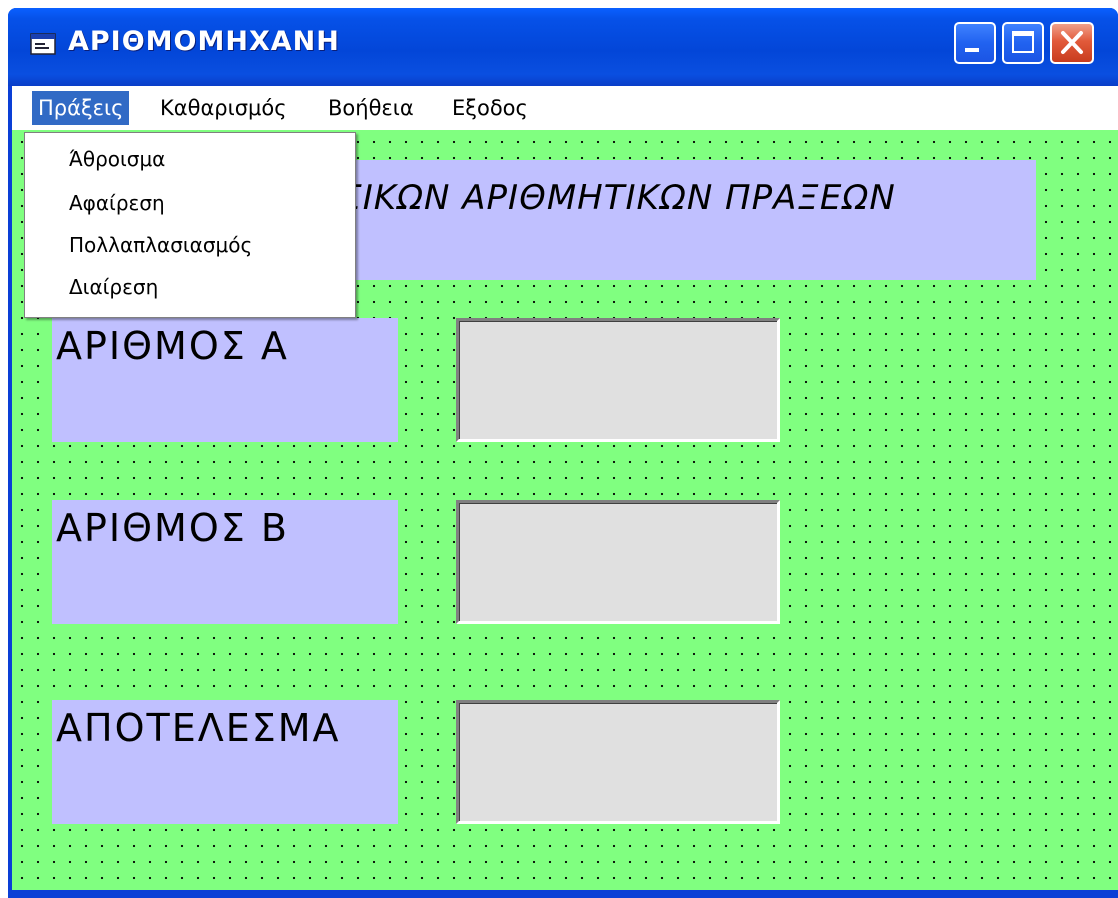 Image resolution: width=1118 pixels, height=898 pixels. I want to click on number-b-label: ΑΡΙΘΜΟΣ Β, so click(225, 562).